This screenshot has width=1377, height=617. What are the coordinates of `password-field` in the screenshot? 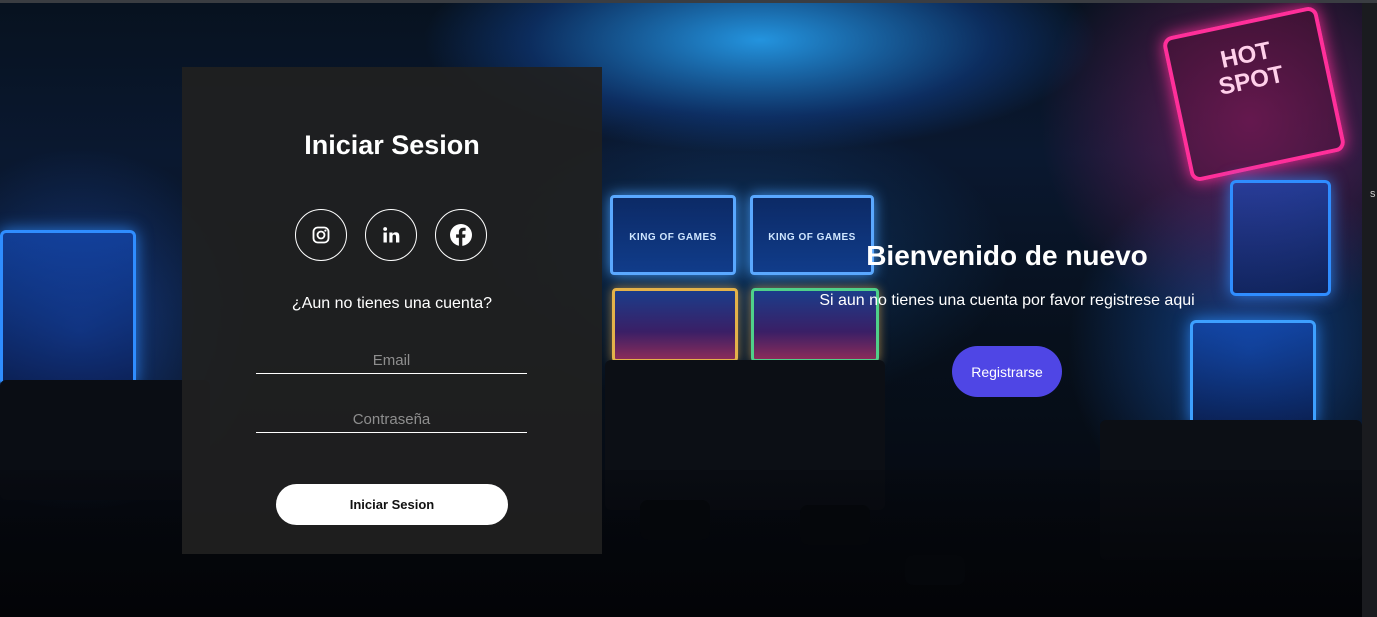 It's located at (391, 419).